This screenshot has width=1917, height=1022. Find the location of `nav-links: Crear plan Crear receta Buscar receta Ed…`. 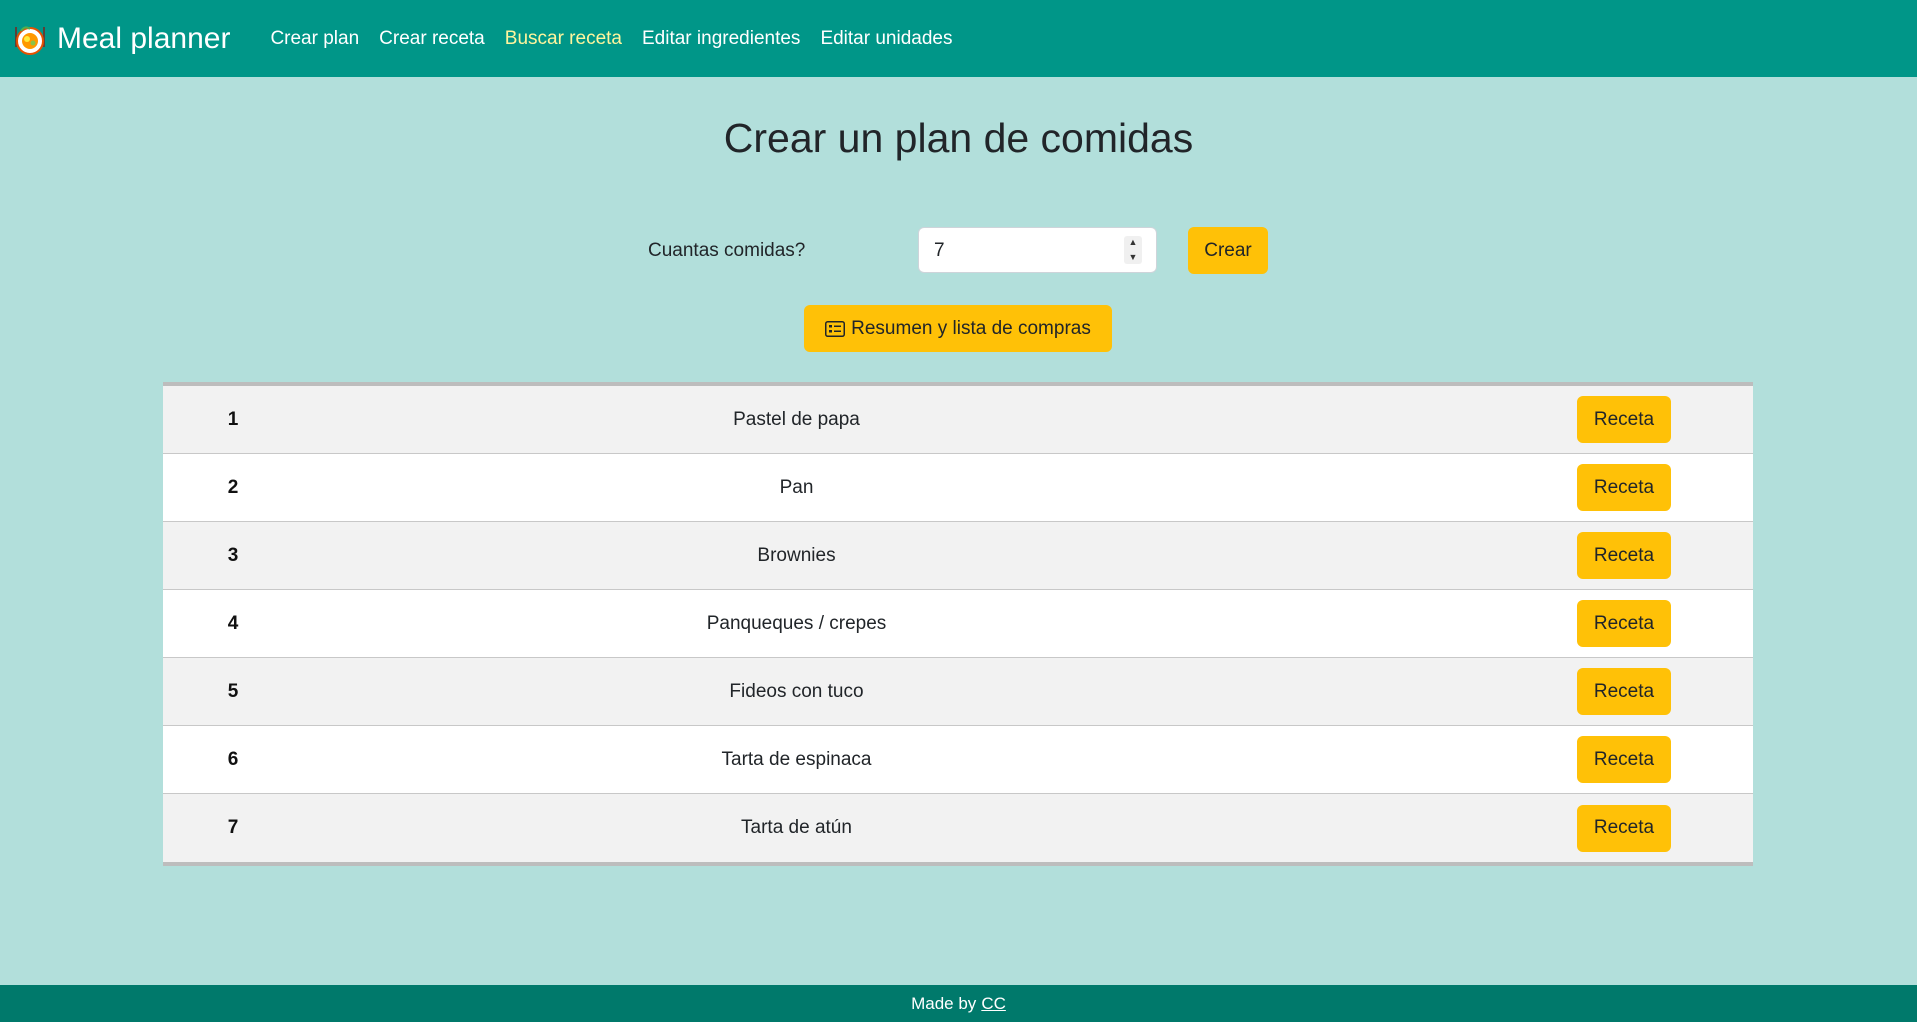

nav-links: Crear plan Crear receta Buscar receta Ed… is located at coordinates (611, 38).